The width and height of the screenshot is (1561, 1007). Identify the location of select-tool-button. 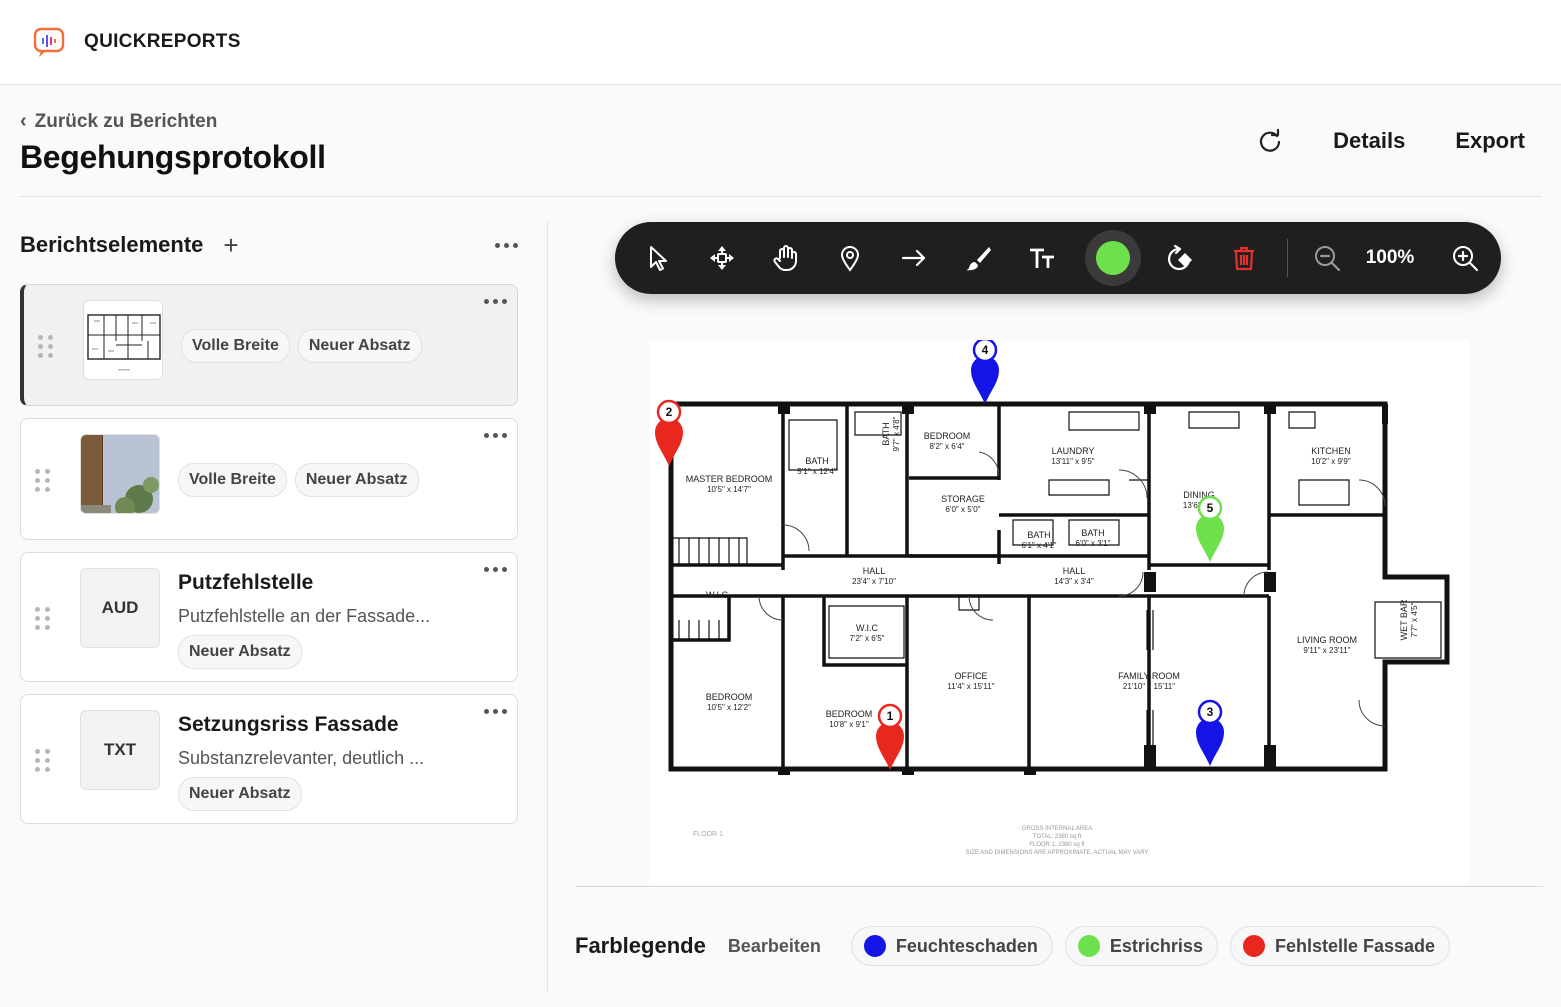
(658, 258).